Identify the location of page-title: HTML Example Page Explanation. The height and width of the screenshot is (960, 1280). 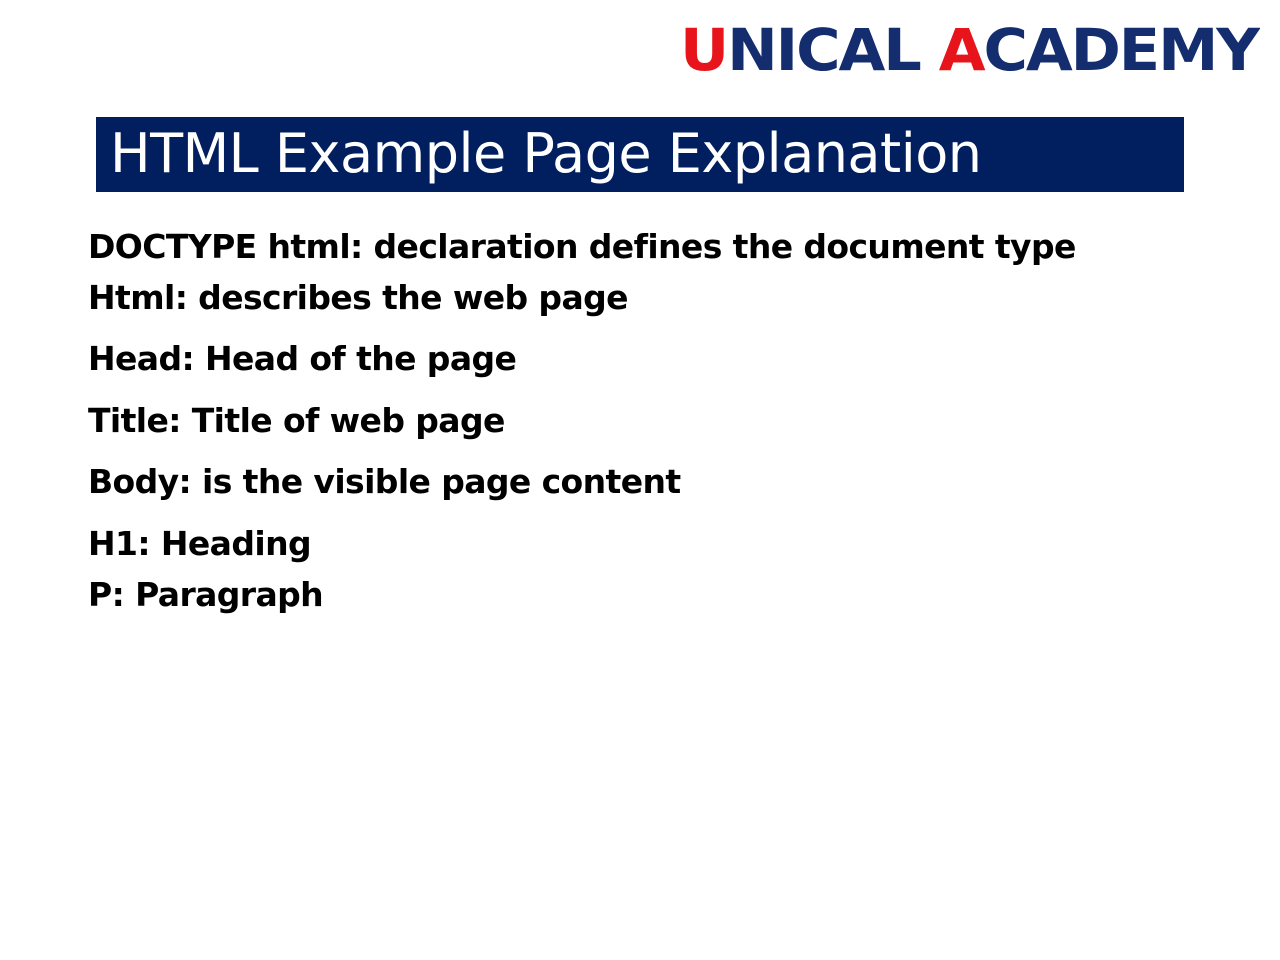
(546, 153).